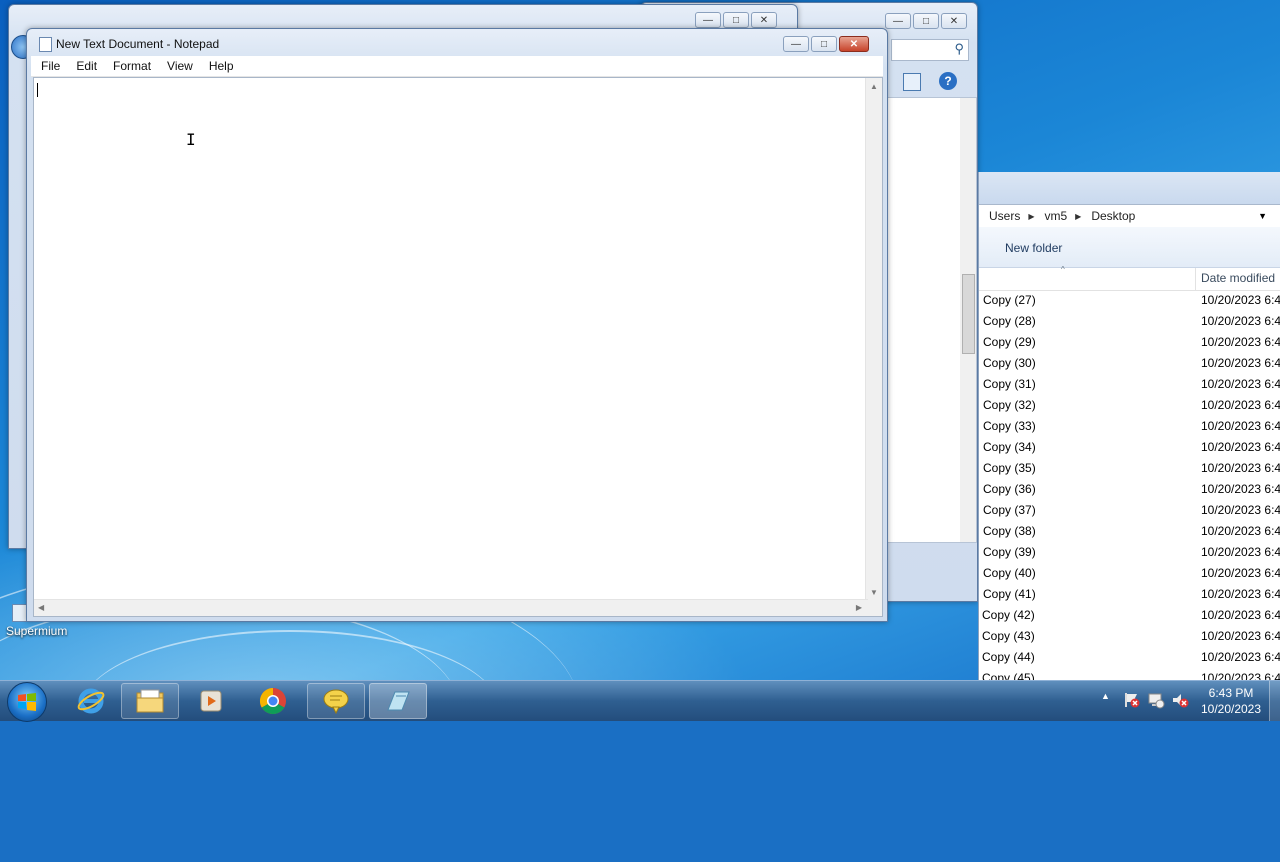 This screenshot has height=862, width=1280. I want to click on show-hidden-icons-arrow-icon: ▲, so click(1105, 696).